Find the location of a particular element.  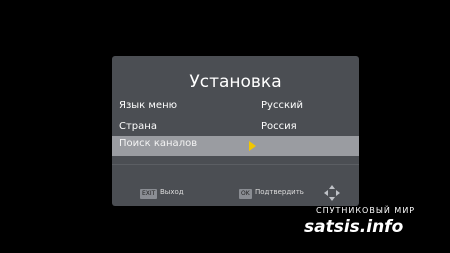

menu-item-value: Русский is located at coordinates (282, 105).